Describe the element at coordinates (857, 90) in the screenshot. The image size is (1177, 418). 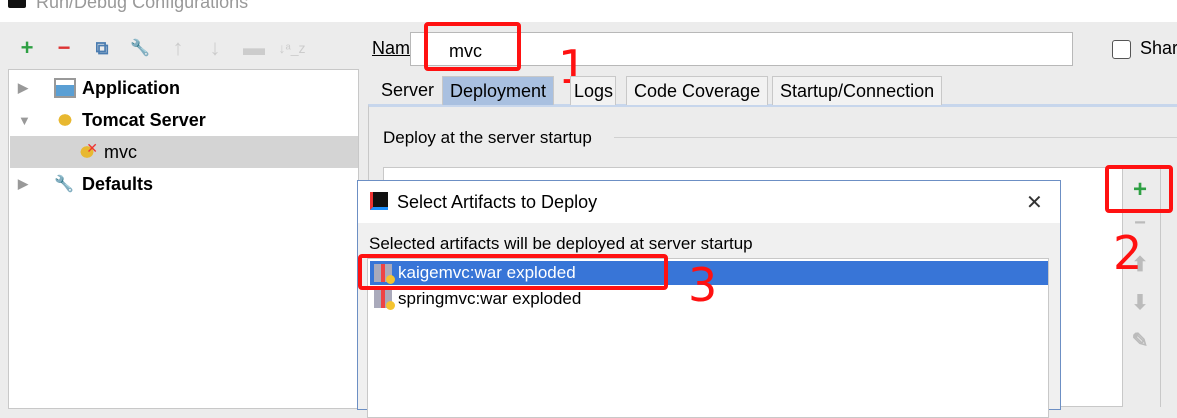
I see `tab-startup-connection: Startup/Connection` at that location.